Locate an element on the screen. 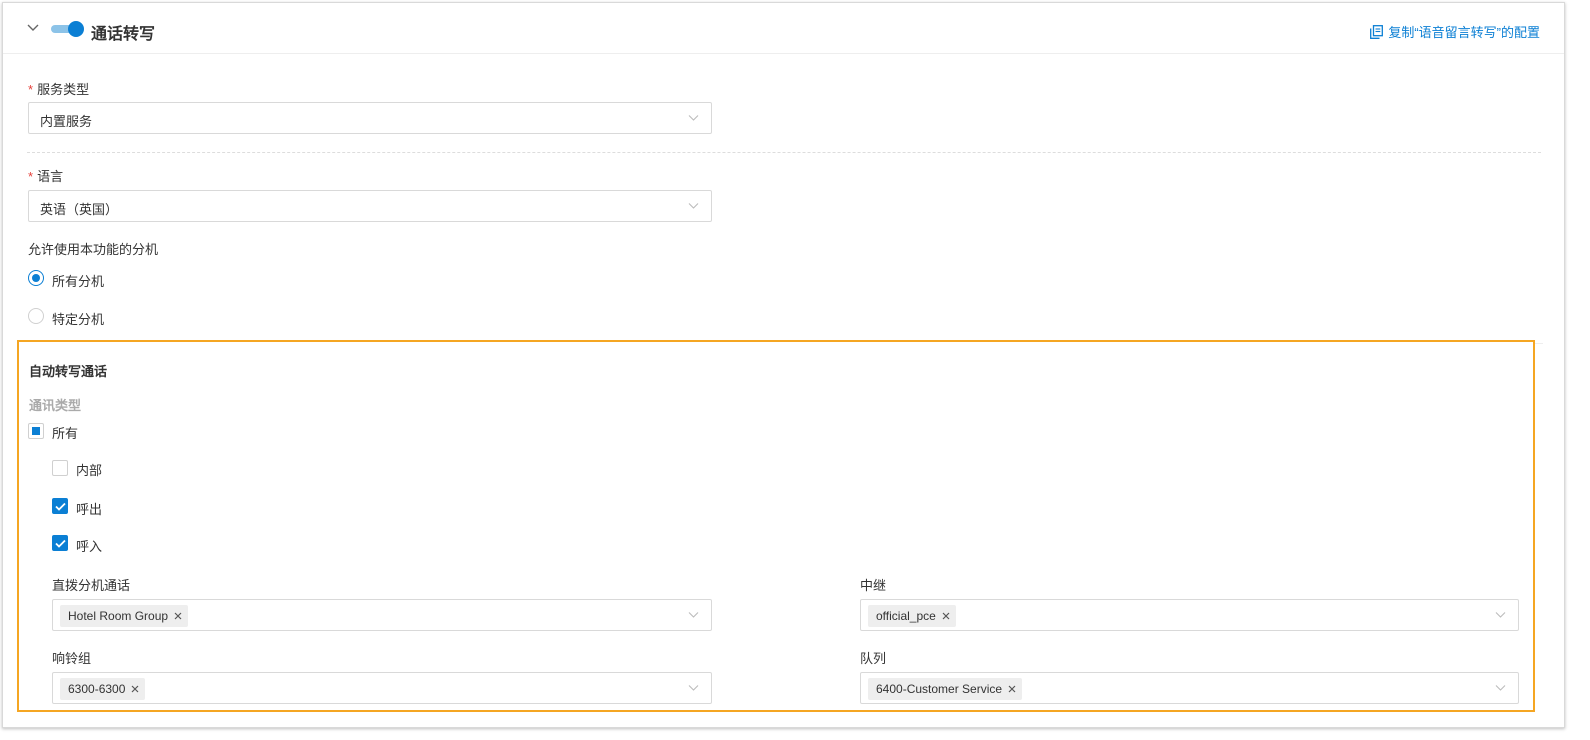 This screenshot has height=740, width=1590. checkbox-internal is located at coordinates (60, 468).